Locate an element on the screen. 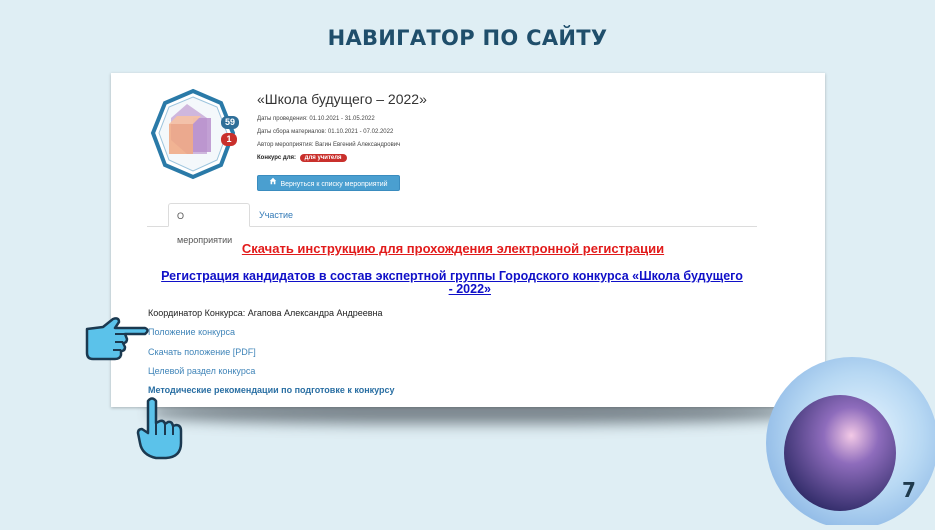 The width and height of the screenshot is (935, 530). slide-title: НАВИГАТОР ПО САЙТУ is located at coordinates (467, 38).